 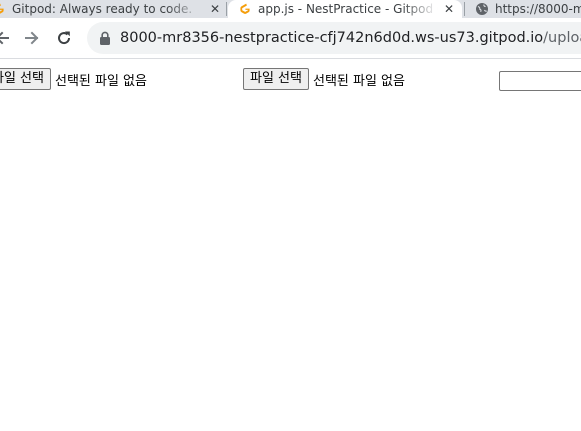 I want to click on back-button, so click(x=7, y=38).